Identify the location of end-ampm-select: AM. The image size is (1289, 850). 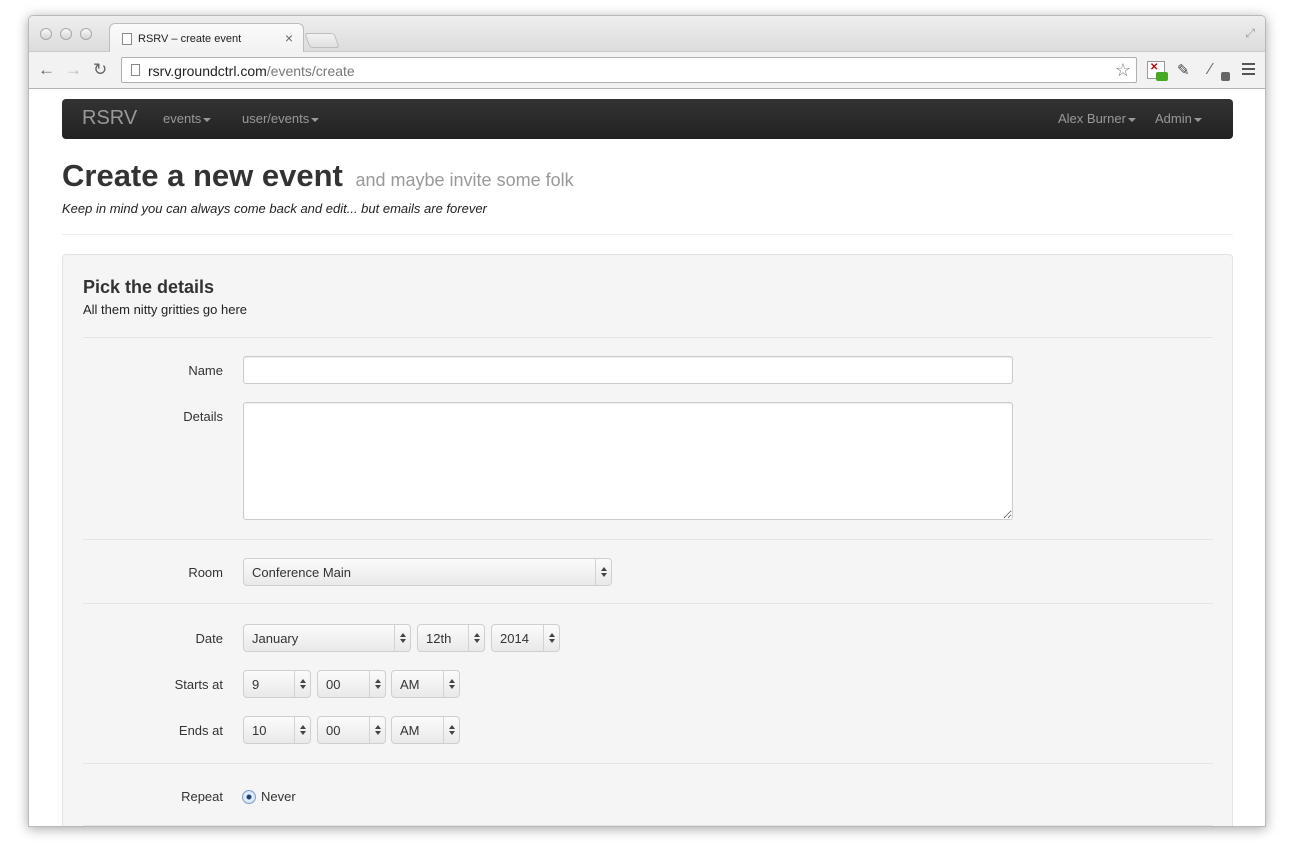
(425, 730).